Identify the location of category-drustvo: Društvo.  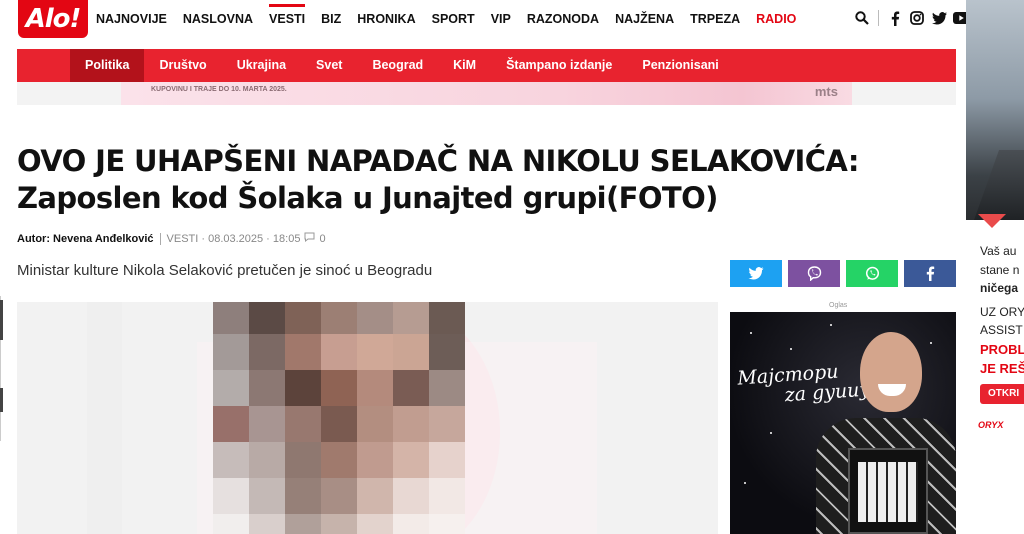
(182, 65).